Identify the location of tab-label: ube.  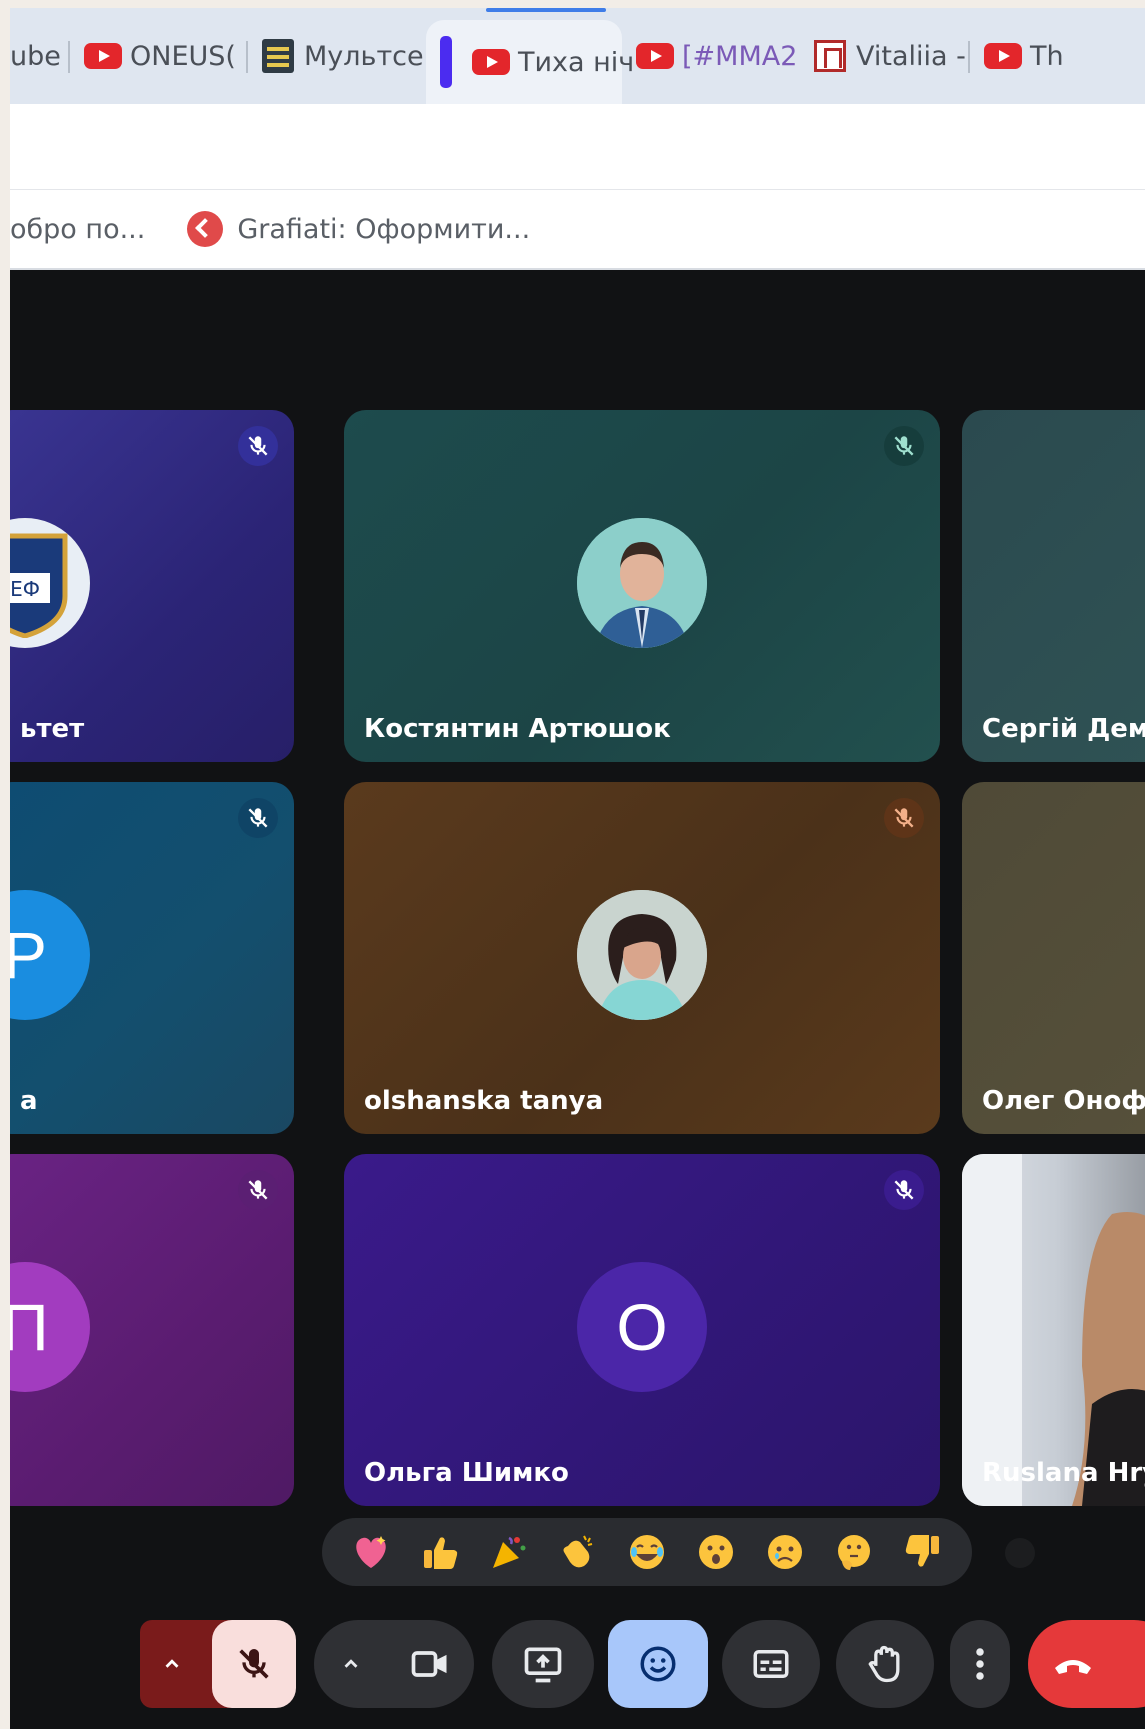
(35, 56).